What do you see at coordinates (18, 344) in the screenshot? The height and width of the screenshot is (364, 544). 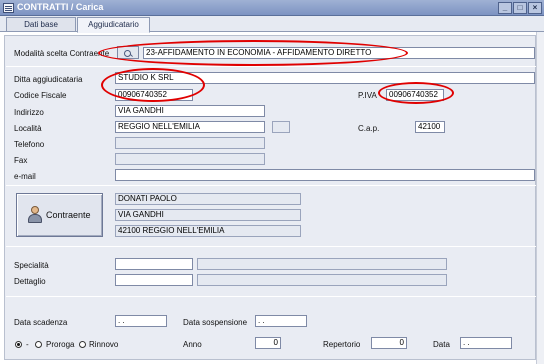 I see `radio-none` at bounding box center [18, 344].